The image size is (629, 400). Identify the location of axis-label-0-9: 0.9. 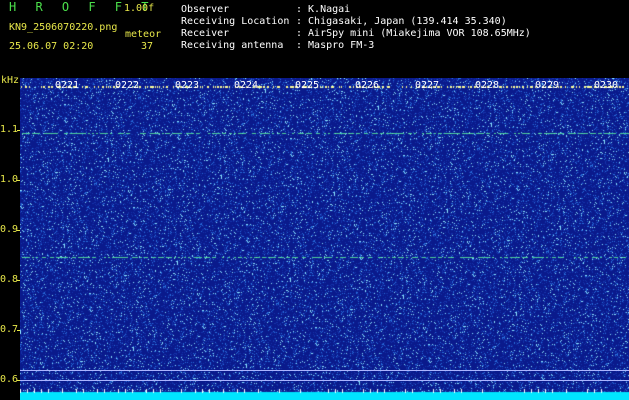
(9, 229).